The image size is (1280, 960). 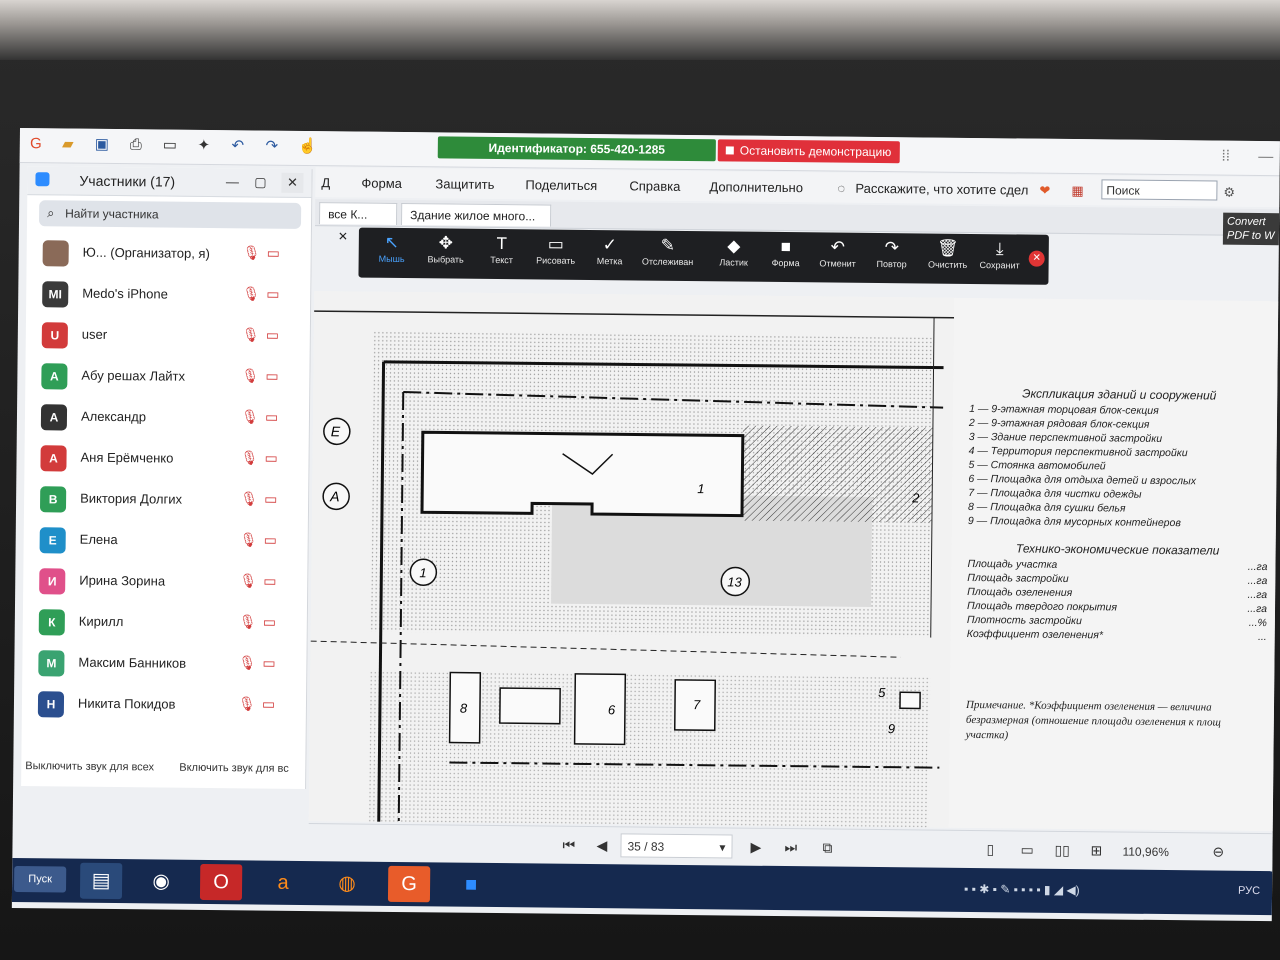 I want to click on first-page-icon: ⏮, so click(x=568, y=845).